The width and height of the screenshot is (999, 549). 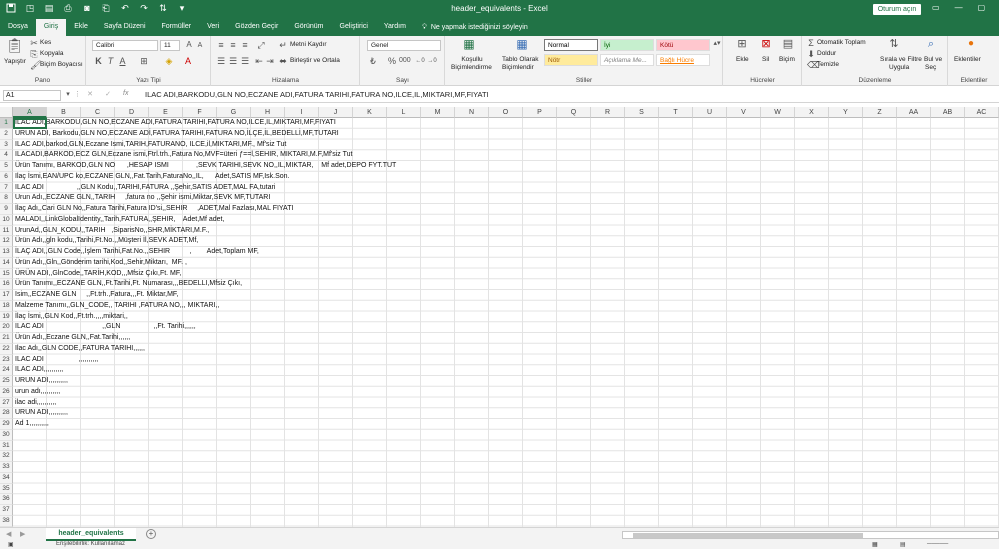 What do you see at coordinates (813, 65) in the screenshot?
I see `clear-icon: ⌫` at bounding box center [813, 65].